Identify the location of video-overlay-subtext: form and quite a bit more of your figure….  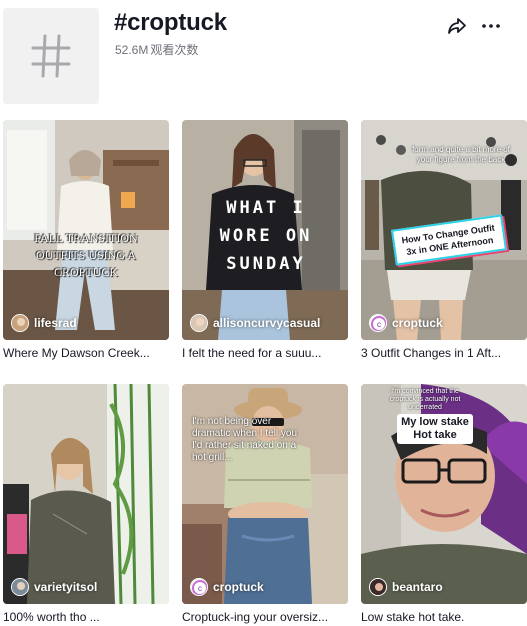
(461, 154).